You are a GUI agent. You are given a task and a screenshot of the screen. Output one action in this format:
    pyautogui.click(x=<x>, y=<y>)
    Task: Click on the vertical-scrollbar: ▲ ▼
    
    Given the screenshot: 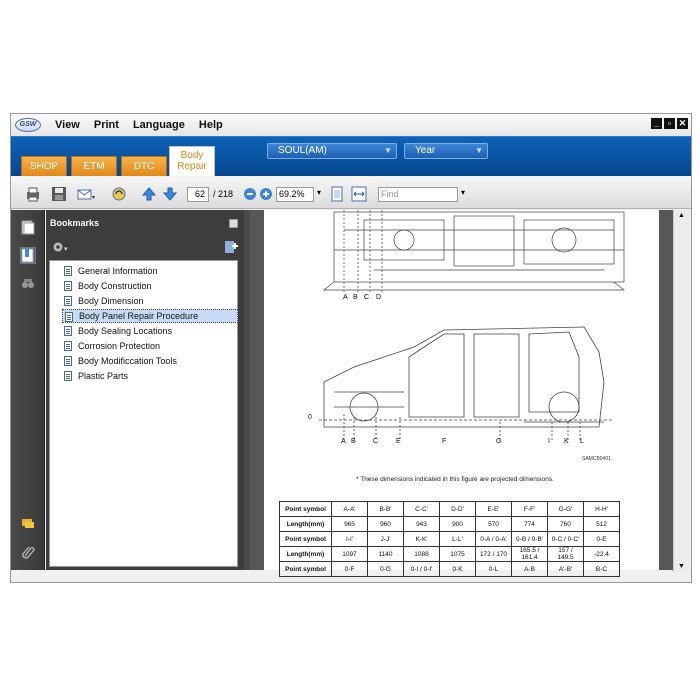 What is the action you would take?
    pyautogui.click(x=682, y=391)
    